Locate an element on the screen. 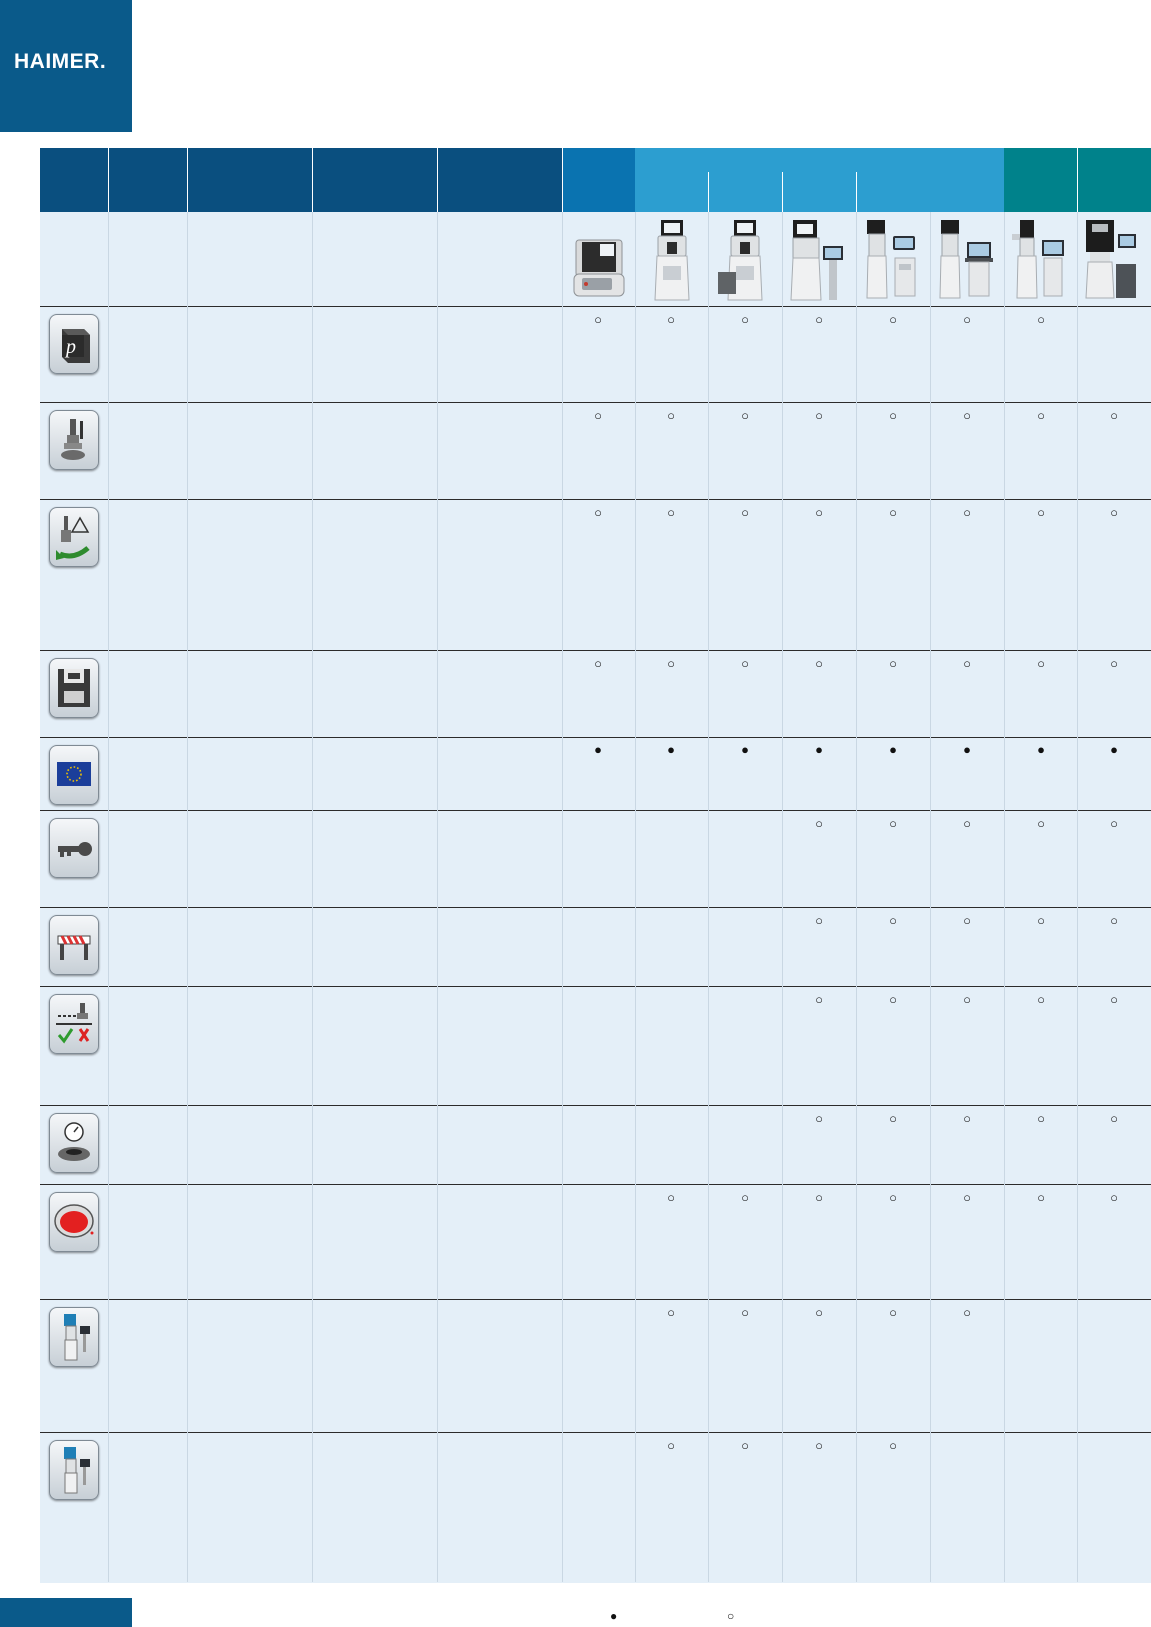  pi-cube-icon: p is located at coordinates (74, 344).